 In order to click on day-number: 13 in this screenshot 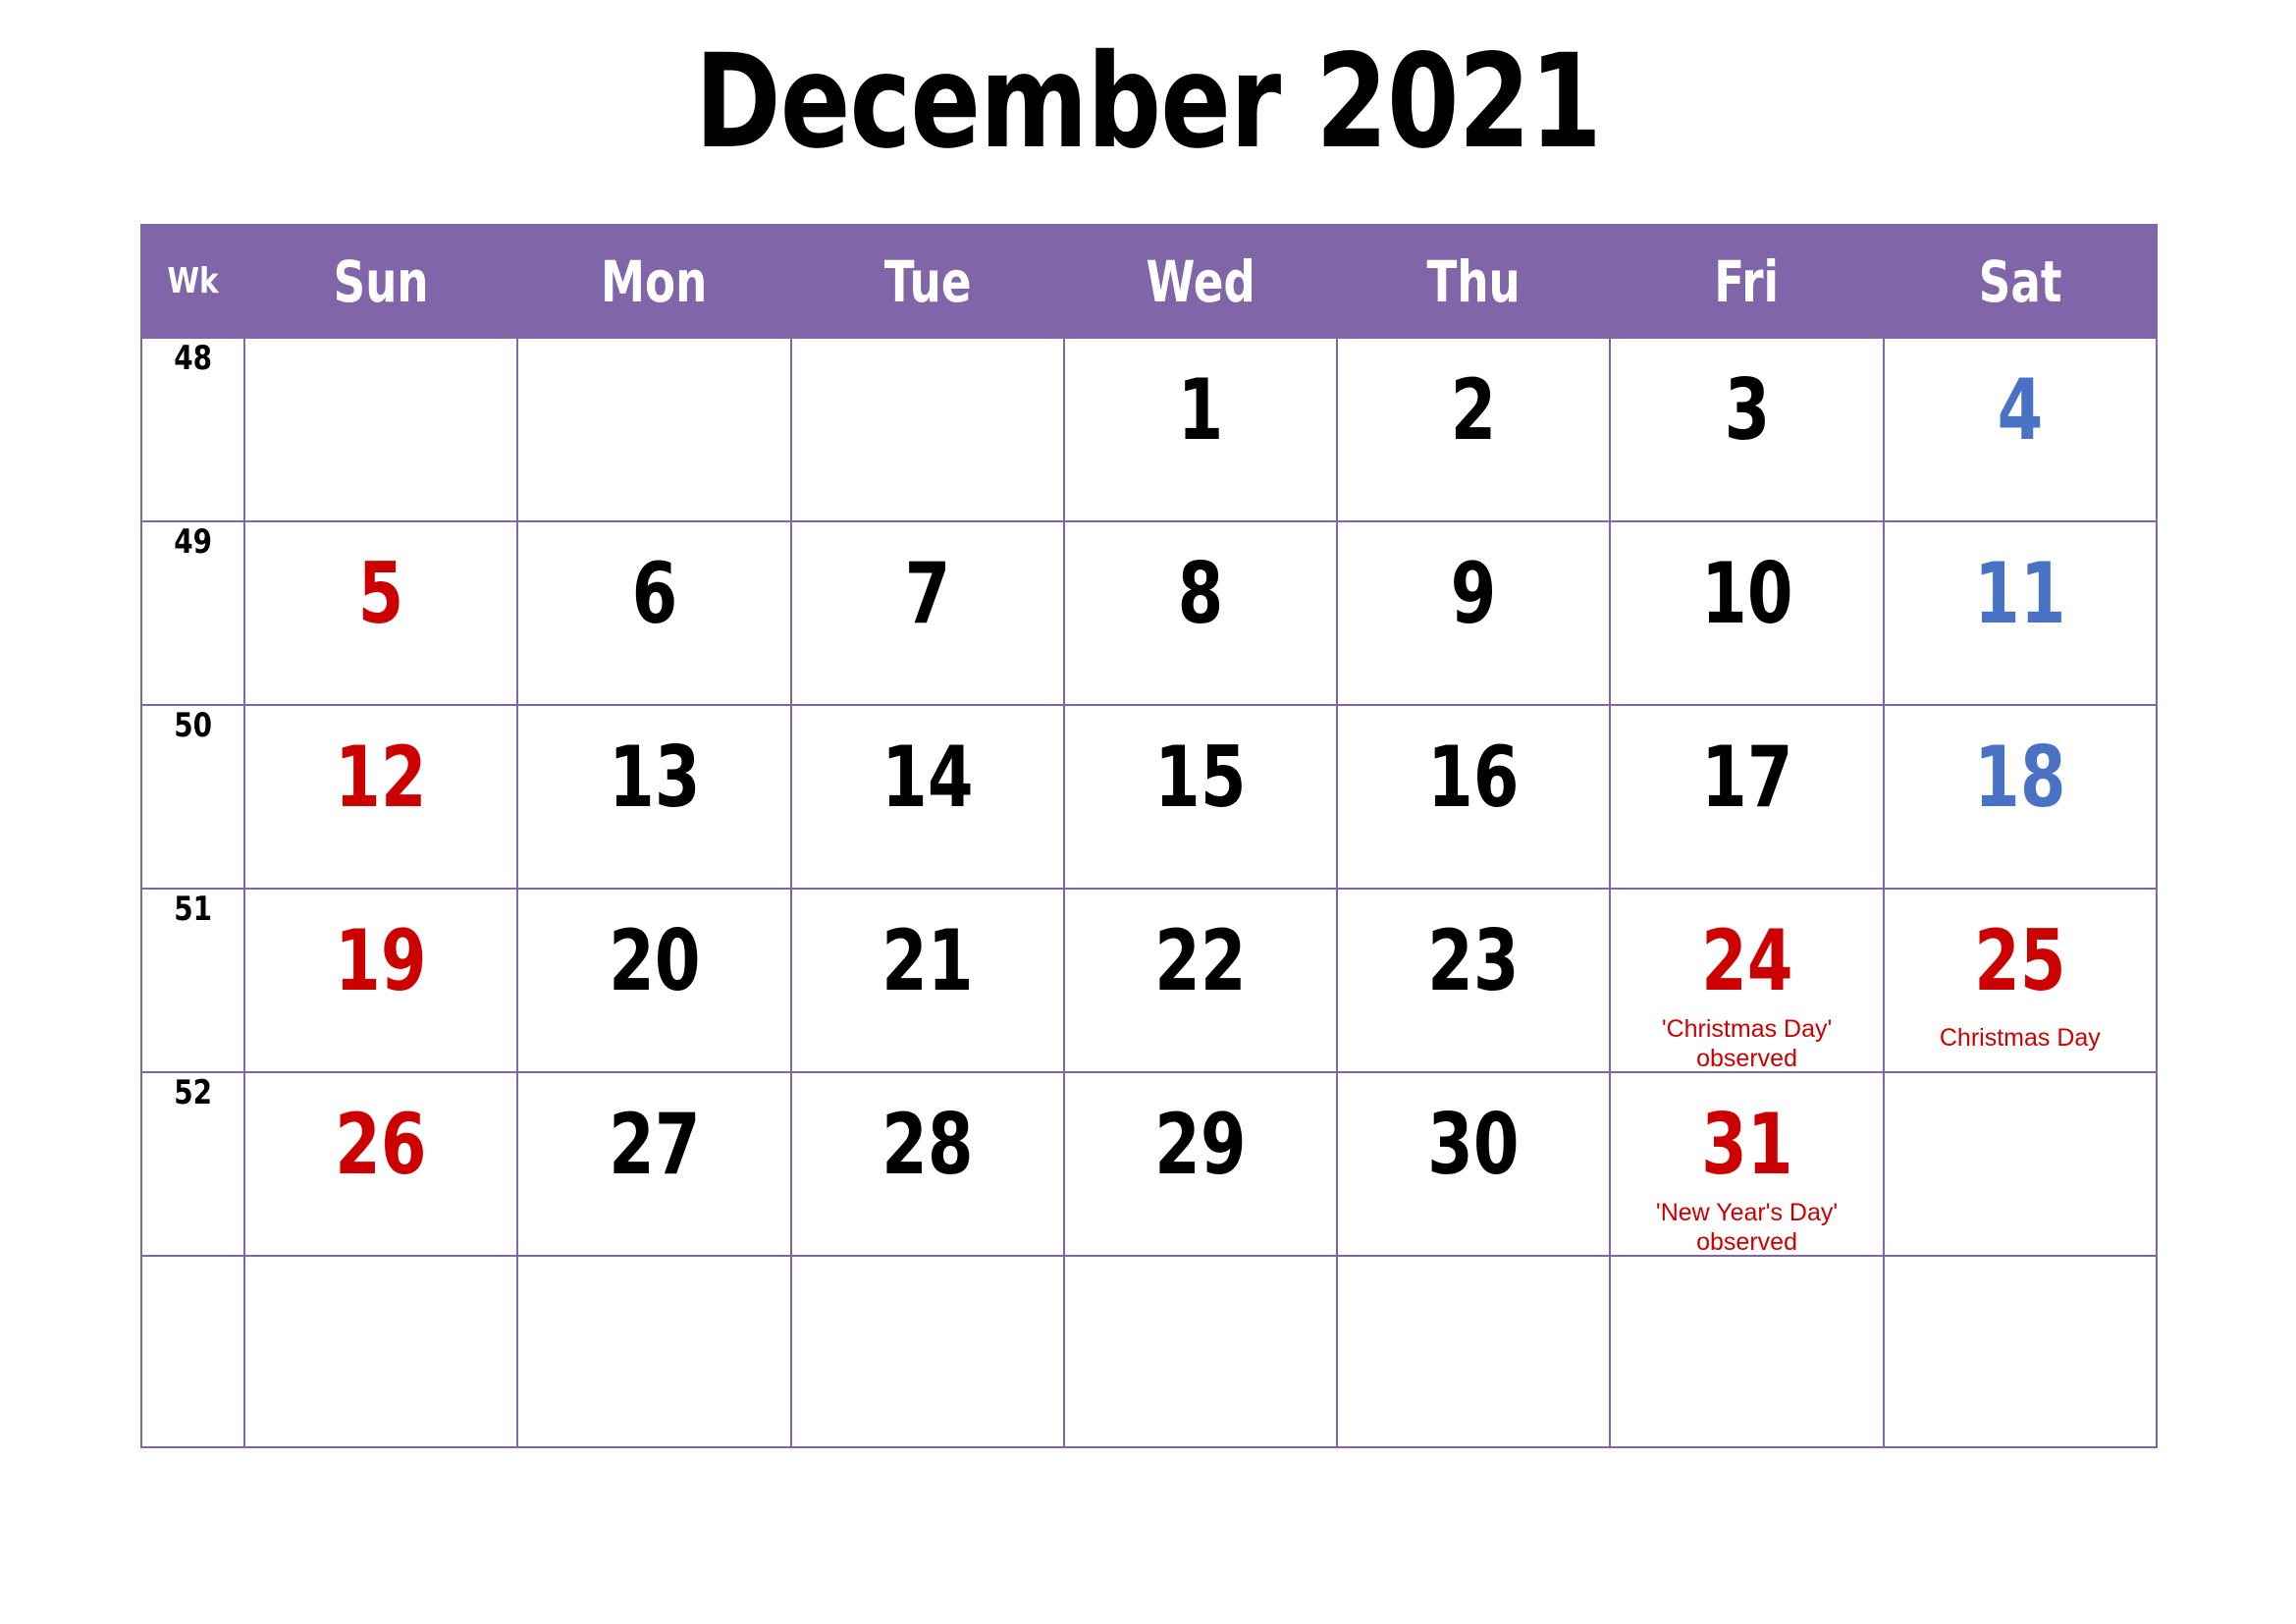, I will do `click(653, 777)`.